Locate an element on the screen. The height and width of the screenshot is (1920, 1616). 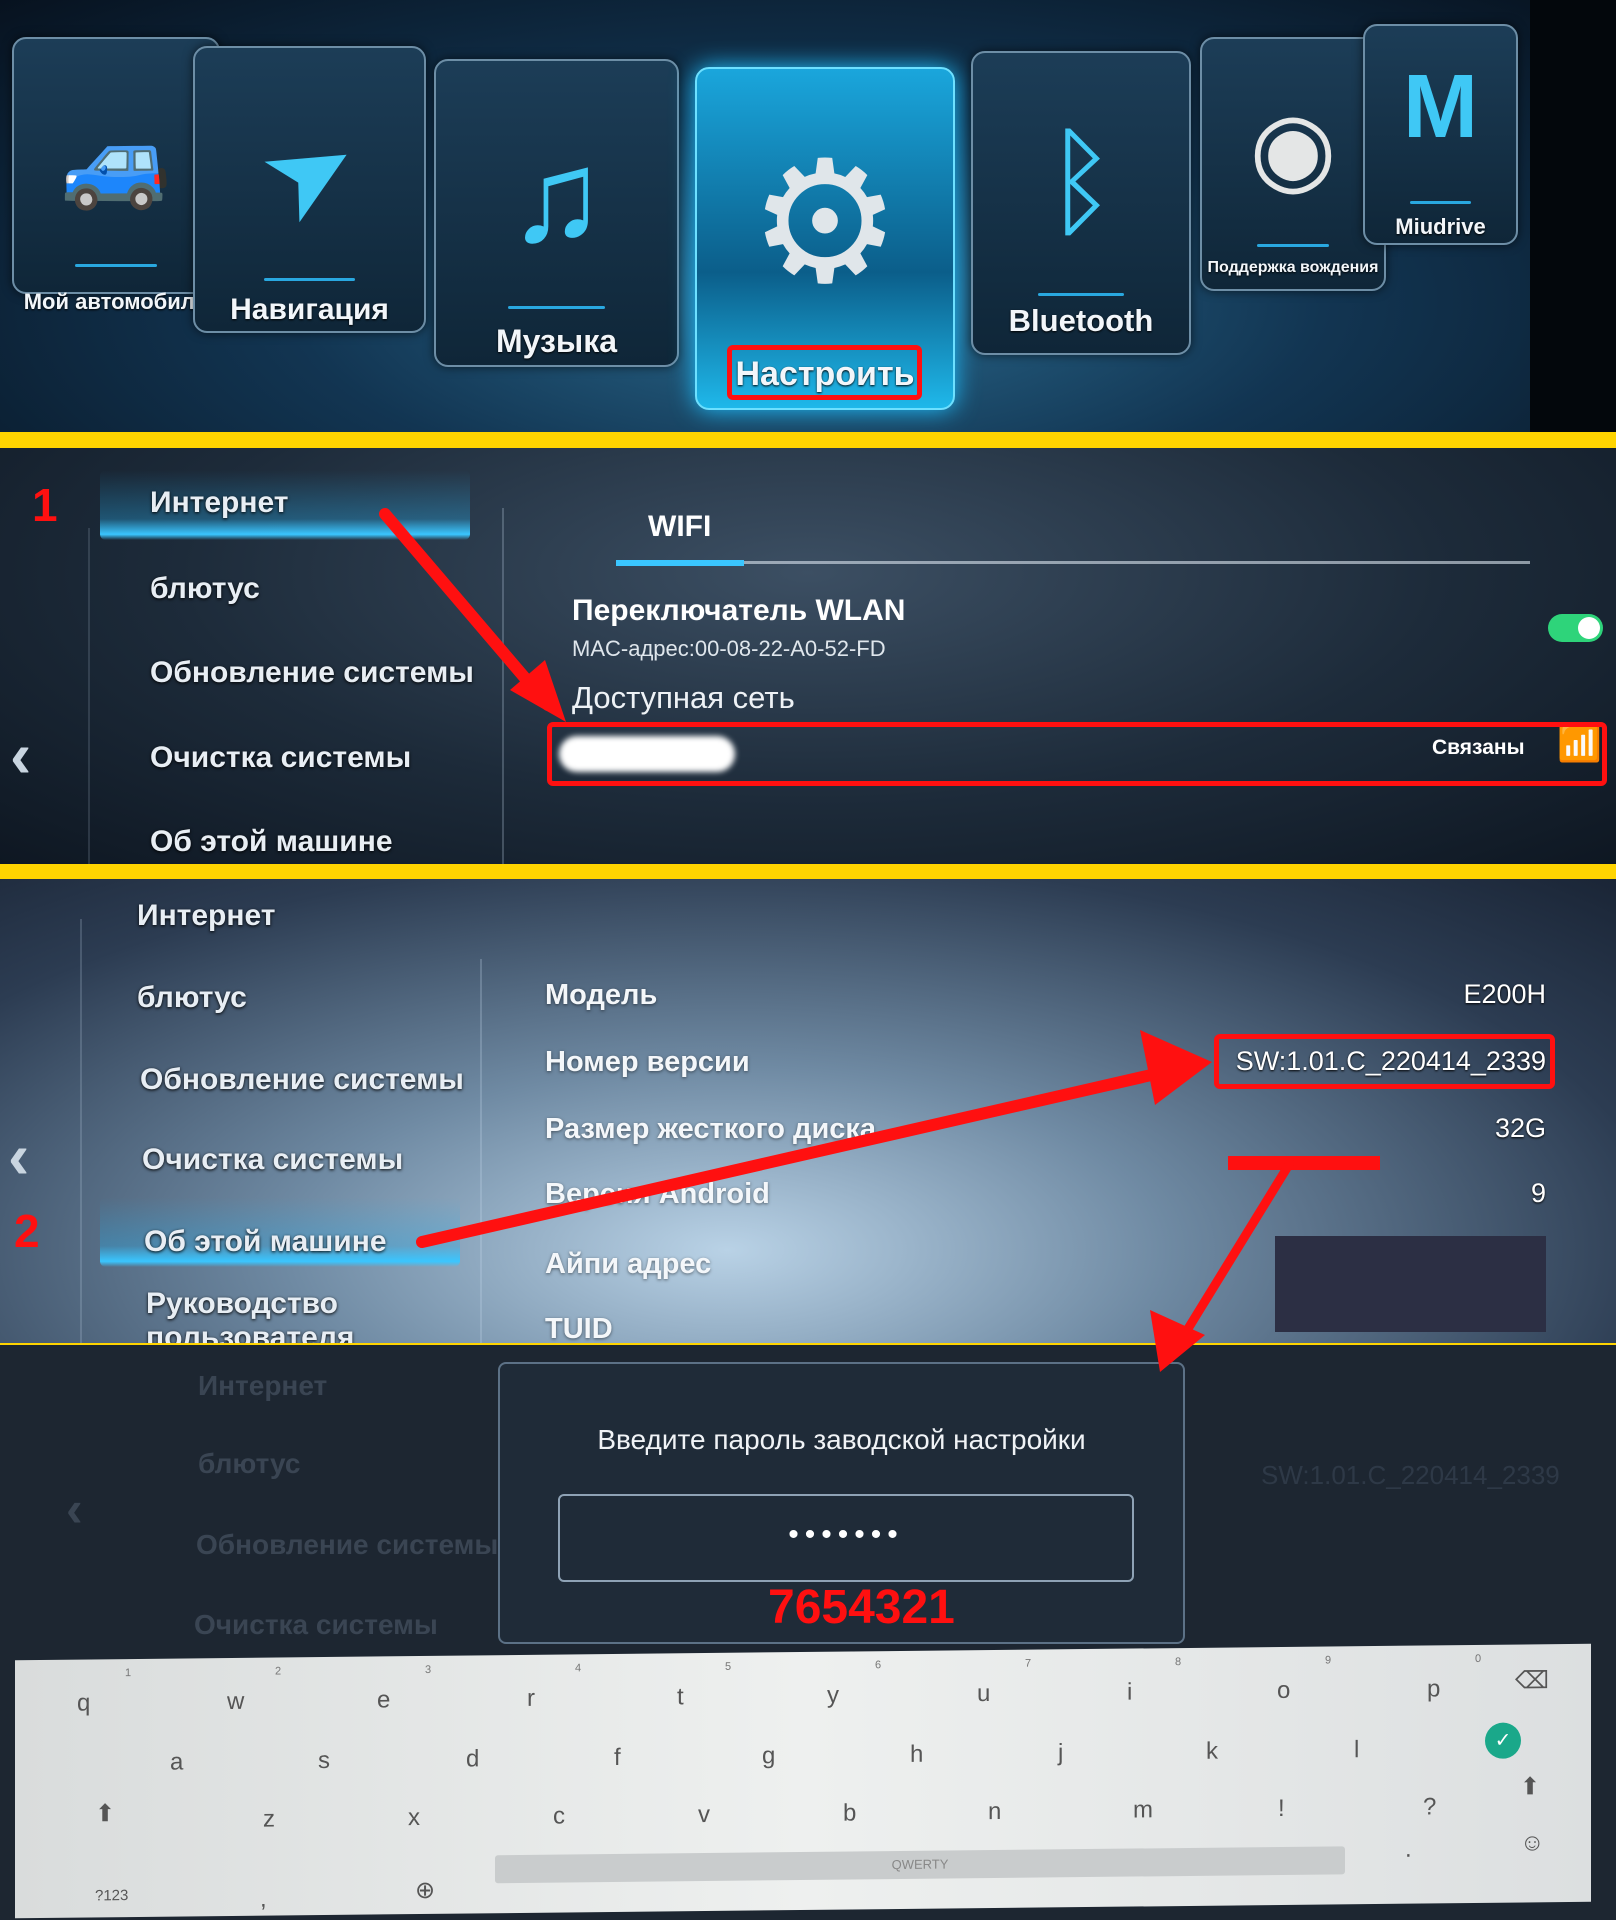
arrowhead is located at coordinates (1176, 1067).